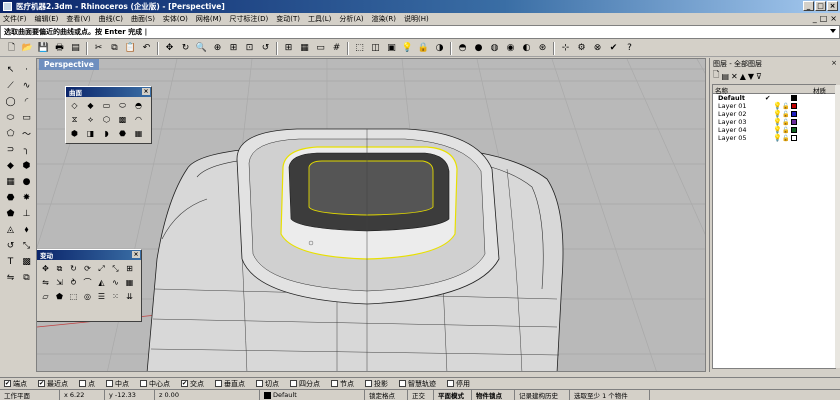 This screenshot has width=840, height=400. Describe the element at coordinates (74, 105) in the screenshot. I see `surface-corner-icon: ◇` at that location.